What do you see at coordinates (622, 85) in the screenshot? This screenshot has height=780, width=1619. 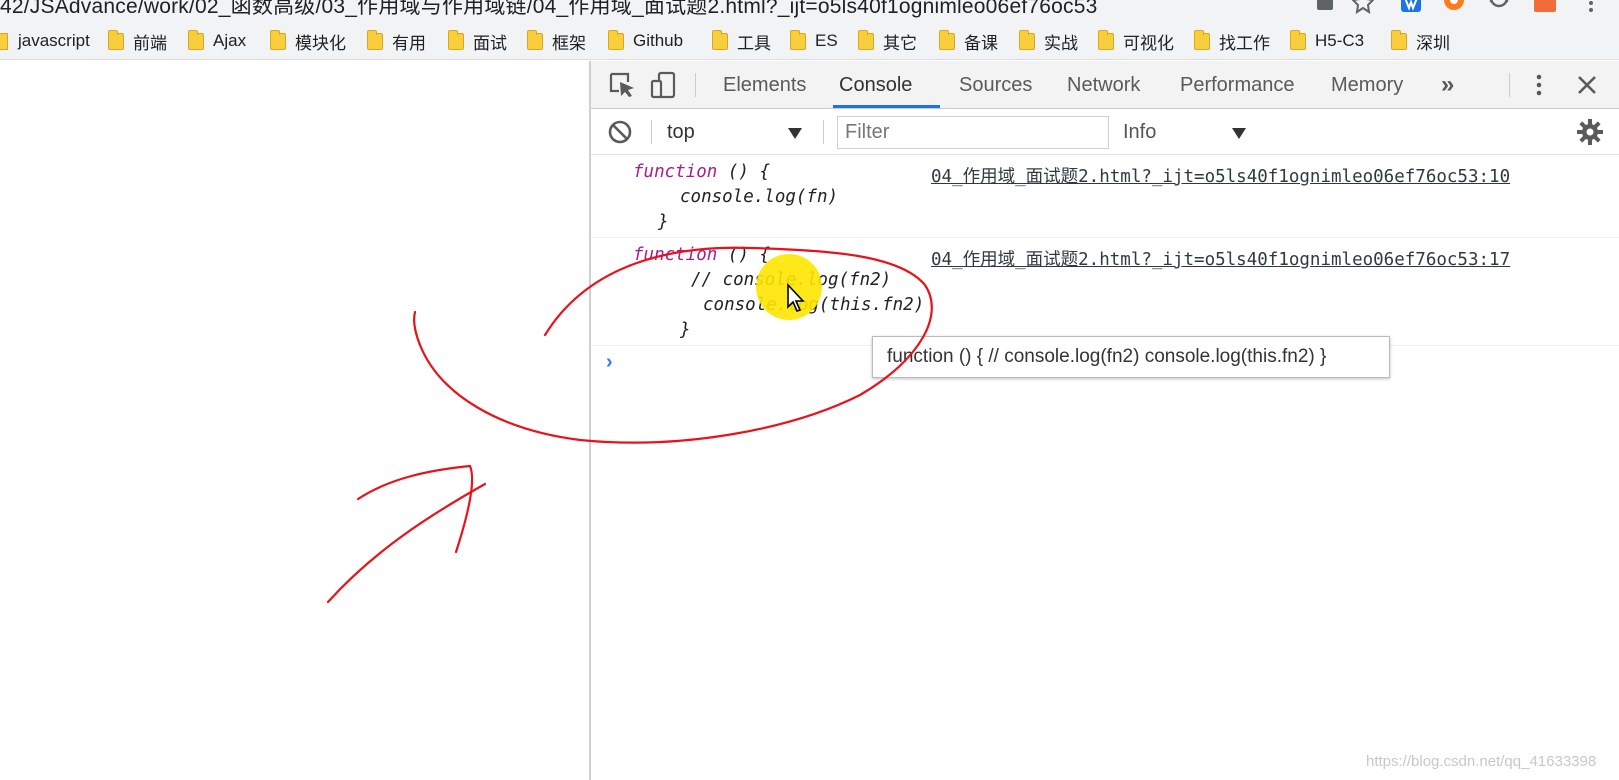 I see `inspect-element-icon` at bounding box center [622, 85].